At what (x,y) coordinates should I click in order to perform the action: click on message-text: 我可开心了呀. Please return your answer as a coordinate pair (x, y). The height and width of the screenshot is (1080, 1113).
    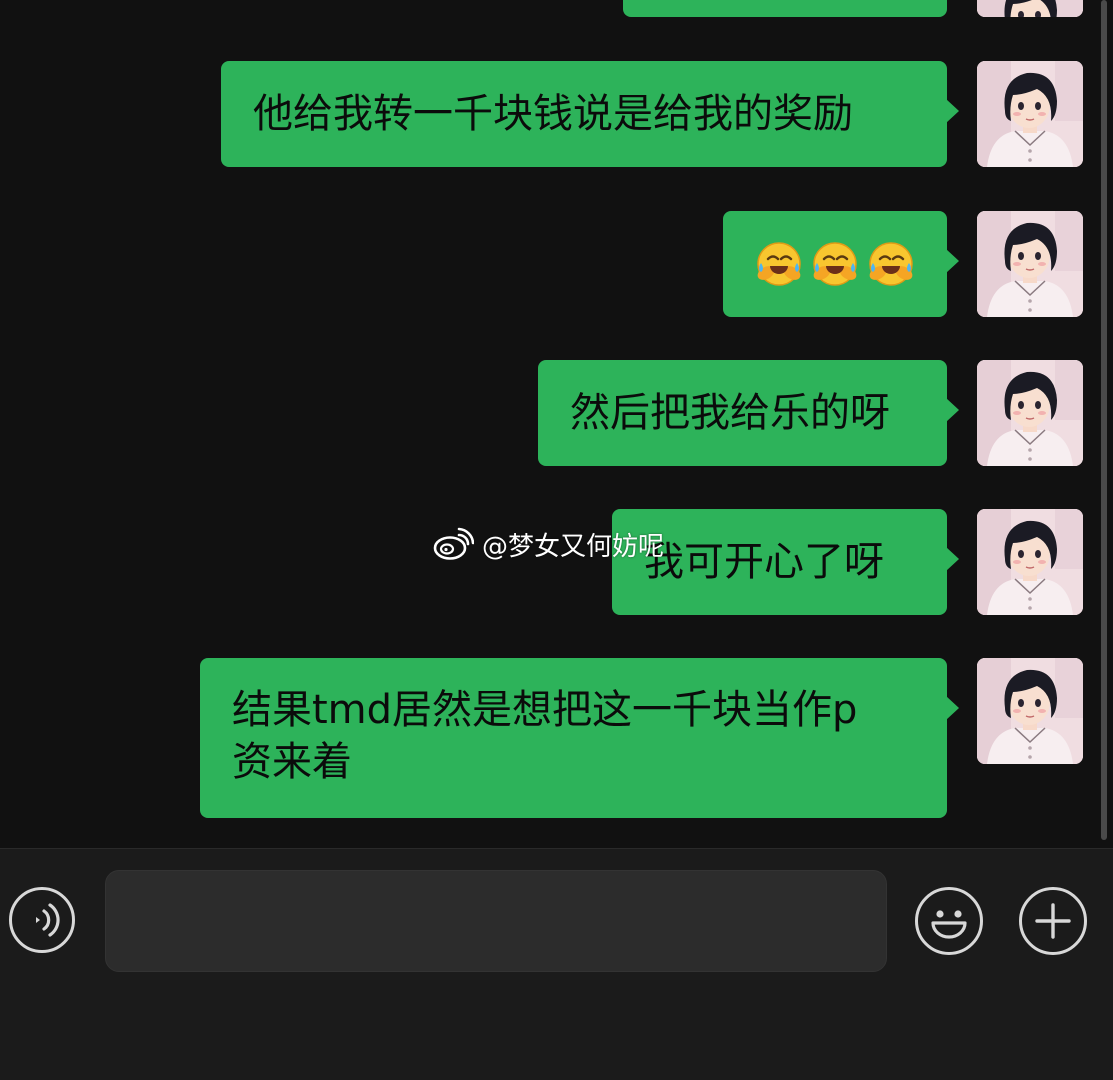
    Looking at the image, I should click on (764, 562).